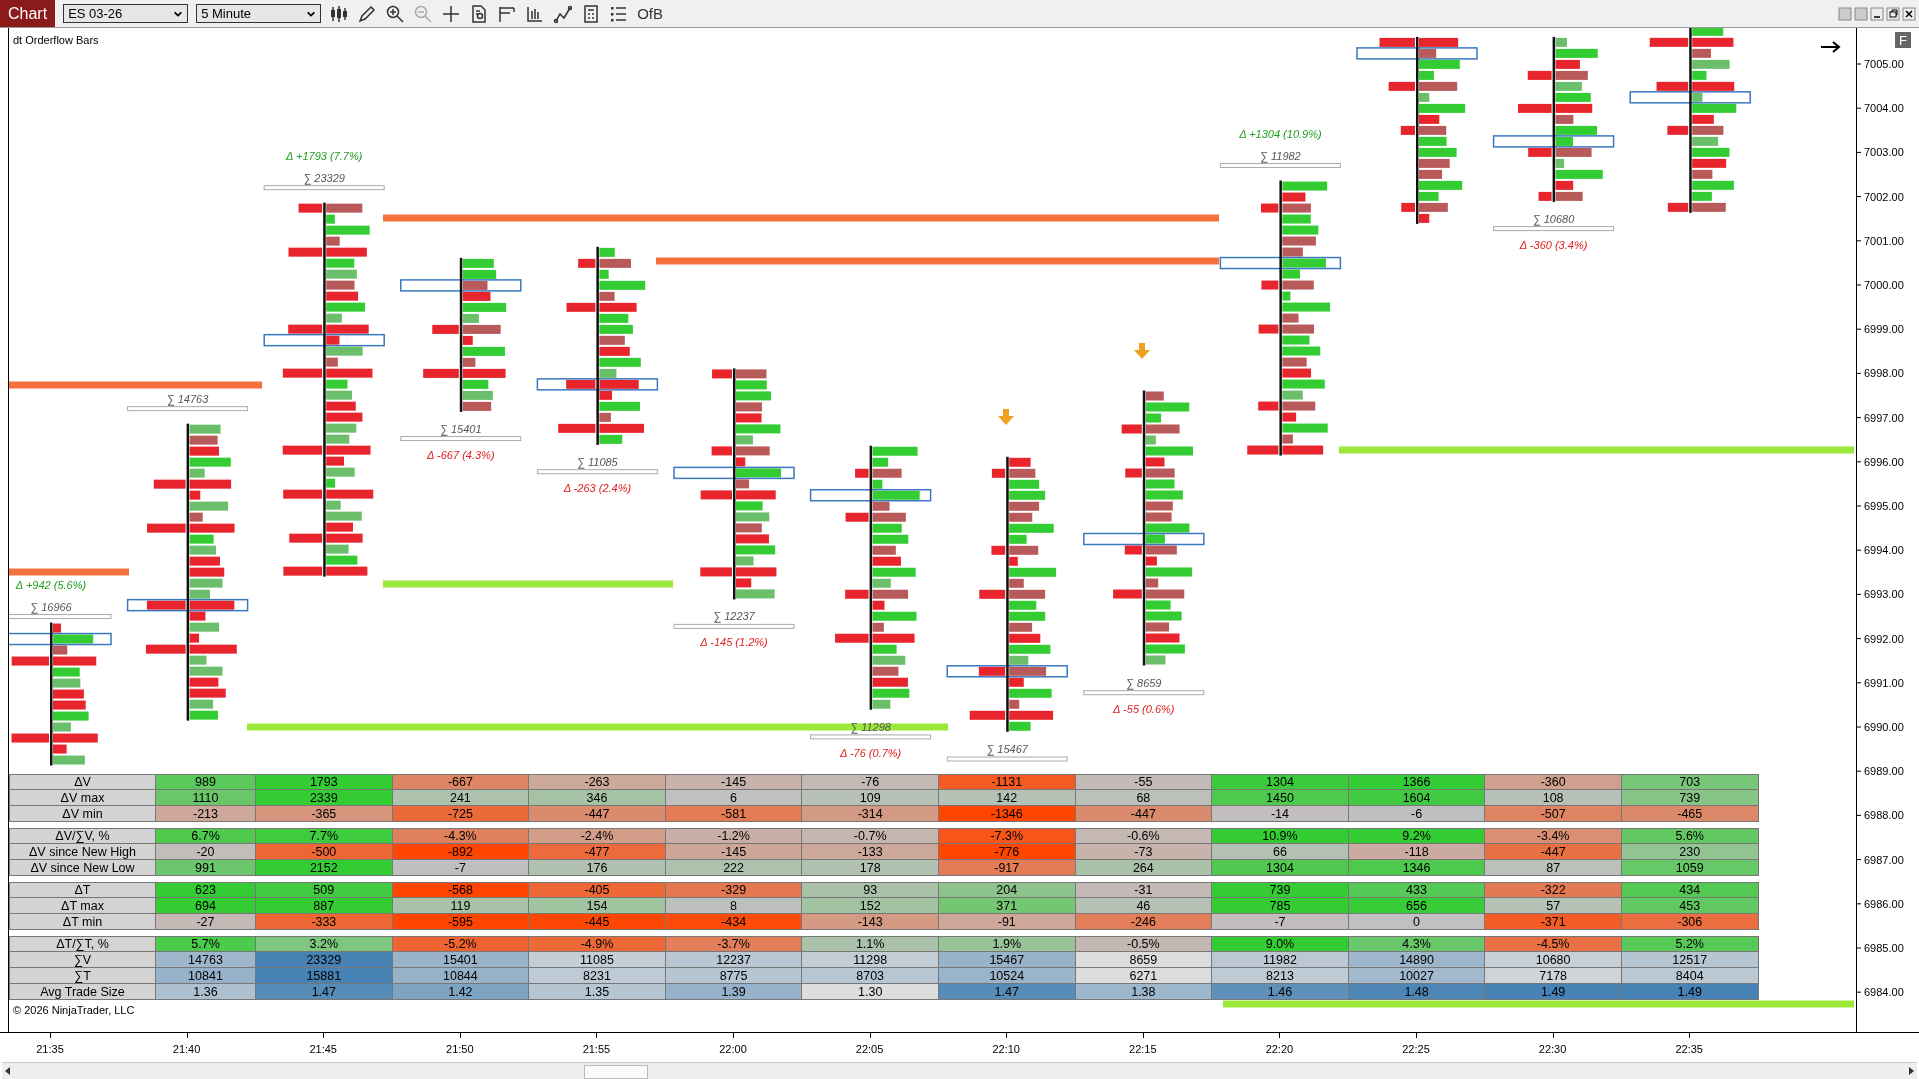 This screenshot has height=1079, width=1919. I want to click on crosshair-icon, so click(451, 13).